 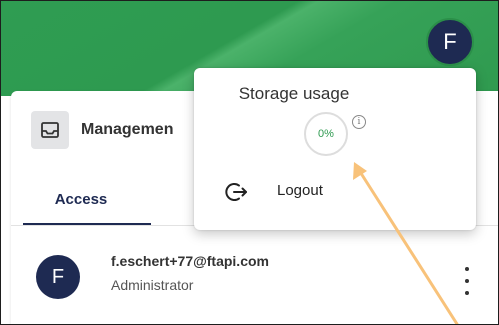 I want to click on profile-avatar-button: F, so click(x=450, y=42).